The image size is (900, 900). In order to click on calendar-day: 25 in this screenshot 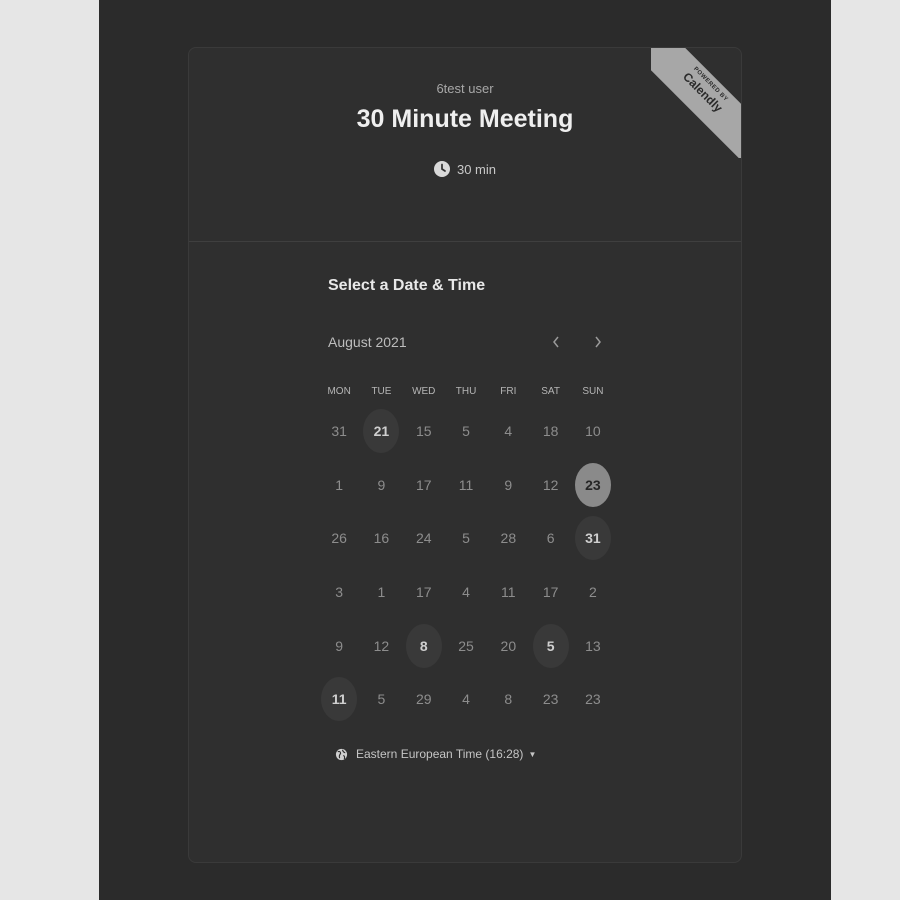, I will do `click(466, 646)`.